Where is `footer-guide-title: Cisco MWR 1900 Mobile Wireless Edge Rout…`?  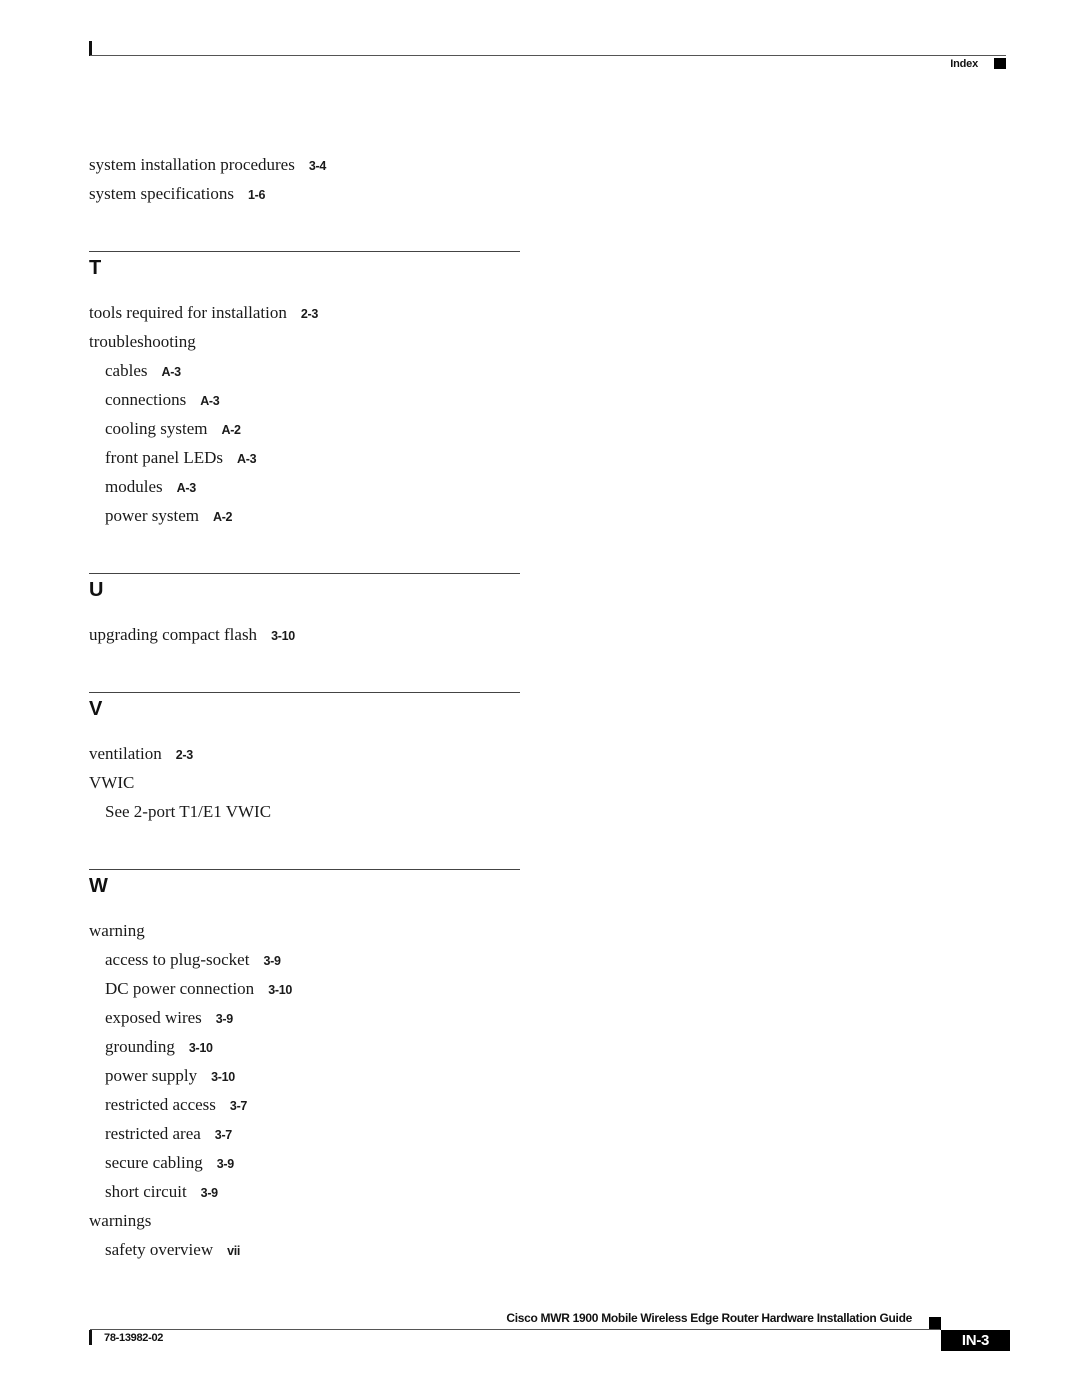
footer-guide-title: Cisco MWR 1900 Mobile Wireless Edge Rout… is located at coordinates (709, 1318).